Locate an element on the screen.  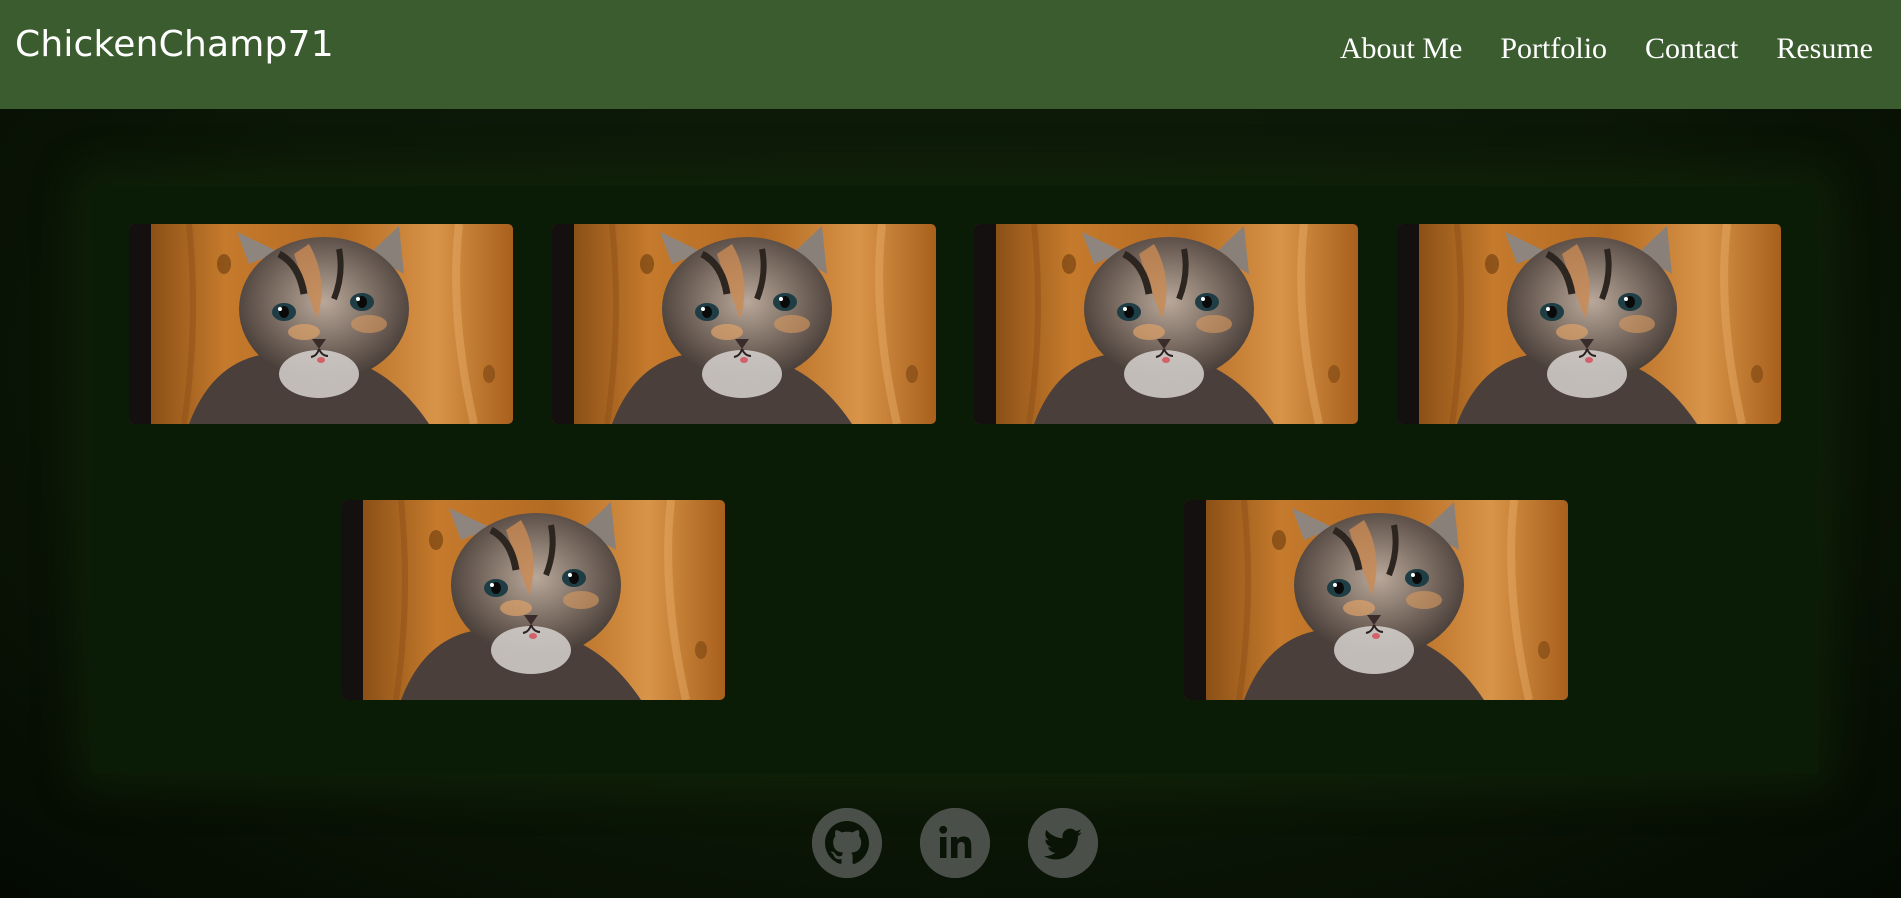
main-nav: About Me Portfolio Contact Resume is located at coordinates (1606, 49).